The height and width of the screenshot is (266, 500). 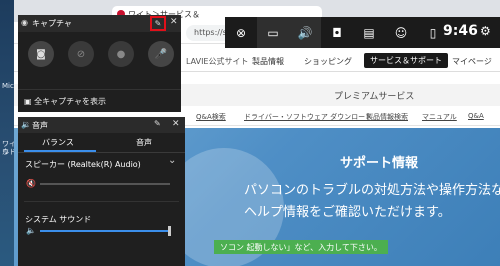 I want to click on game-bar: ⊗ ▭ 🔊 ◘ ▤ ☺ ▯ 9:46 ⚙, so click(x=362, y=32).